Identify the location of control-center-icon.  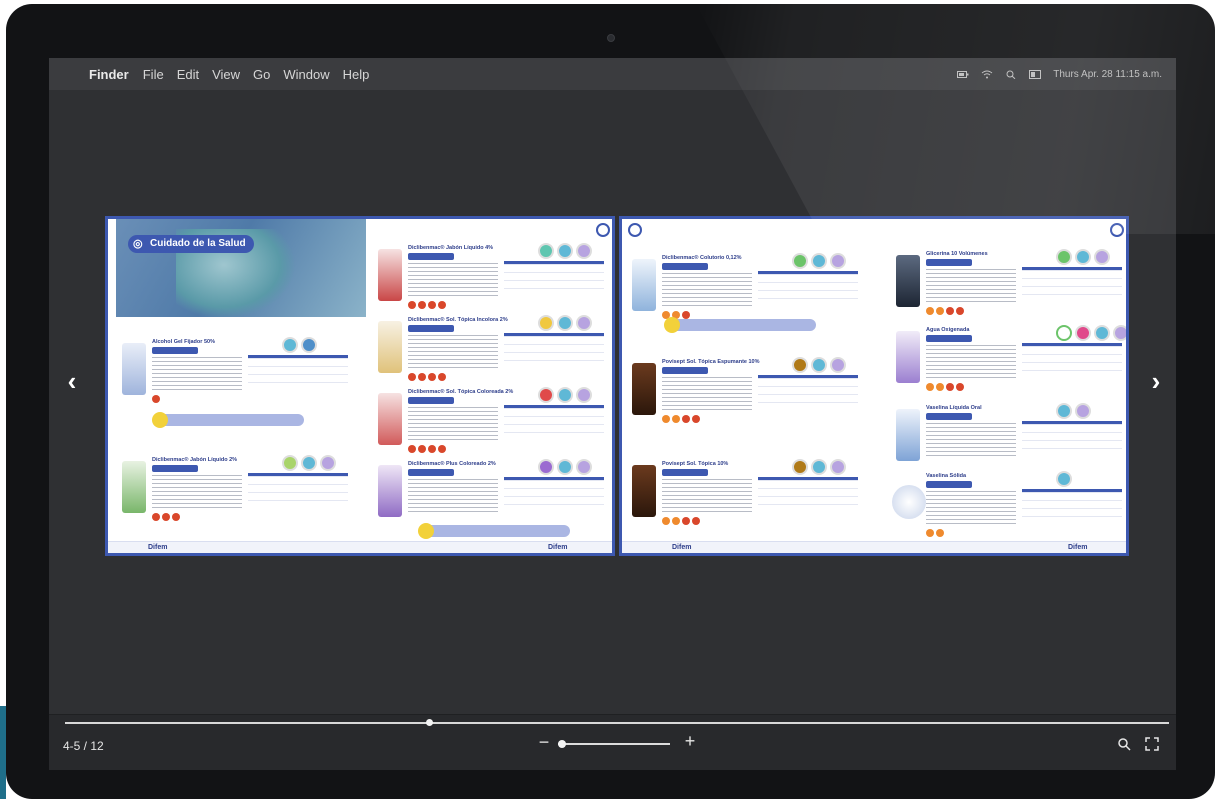
(1035, 74).